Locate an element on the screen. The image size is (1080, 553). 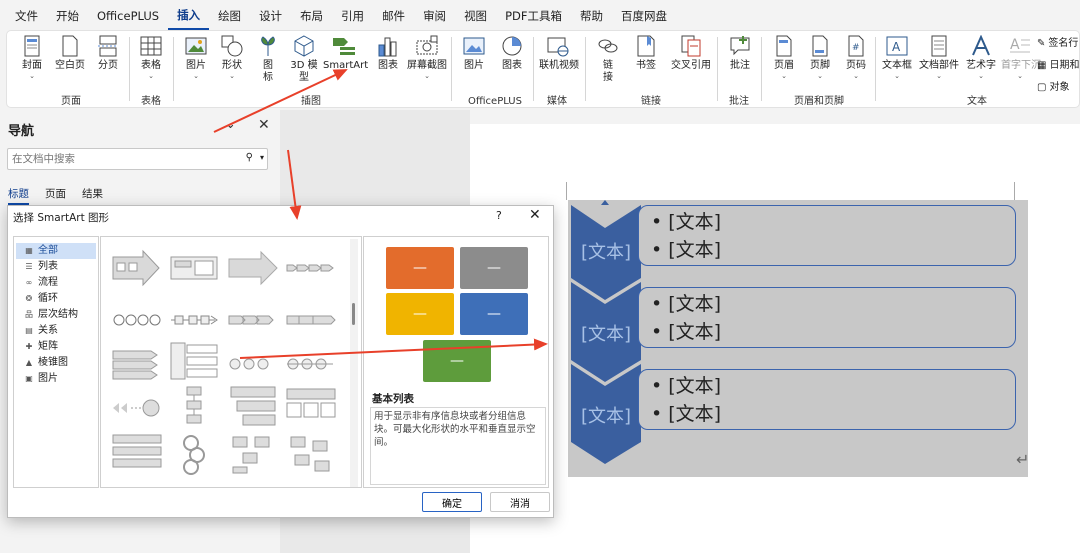
category-picture: ▣ 图片 is located at coordinates (56, 379).